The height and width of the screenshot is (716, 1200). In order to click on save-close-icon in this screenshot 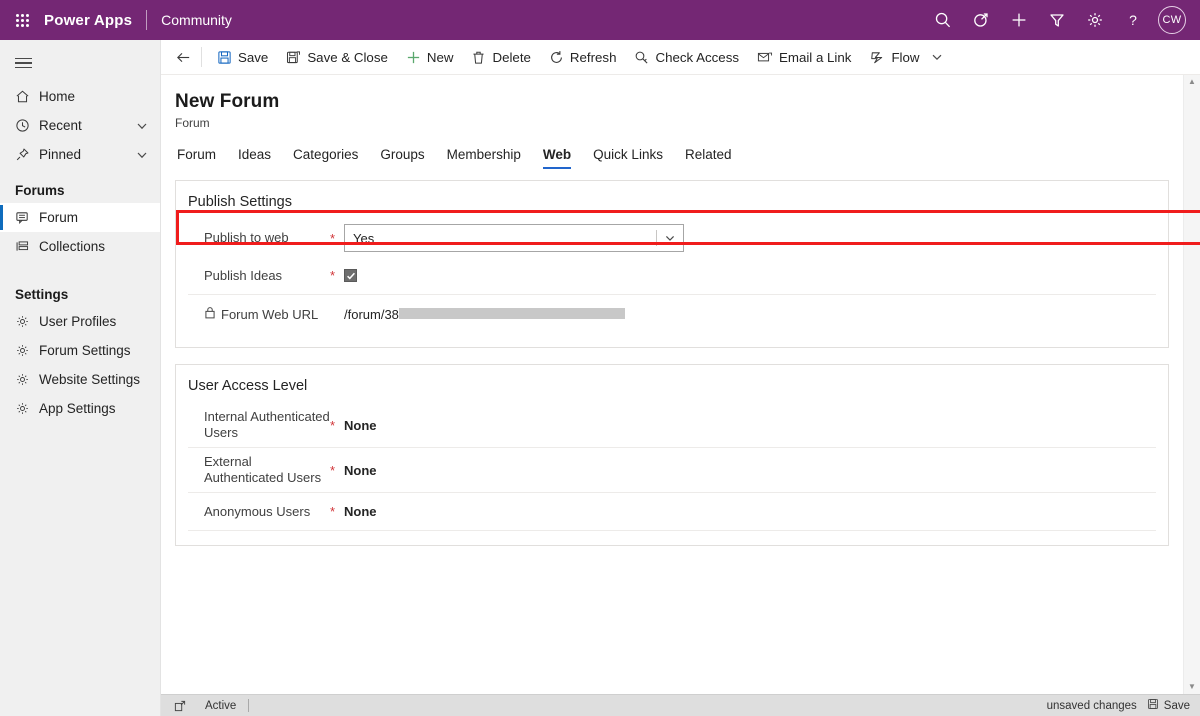, I will do `click(293, 57)`.